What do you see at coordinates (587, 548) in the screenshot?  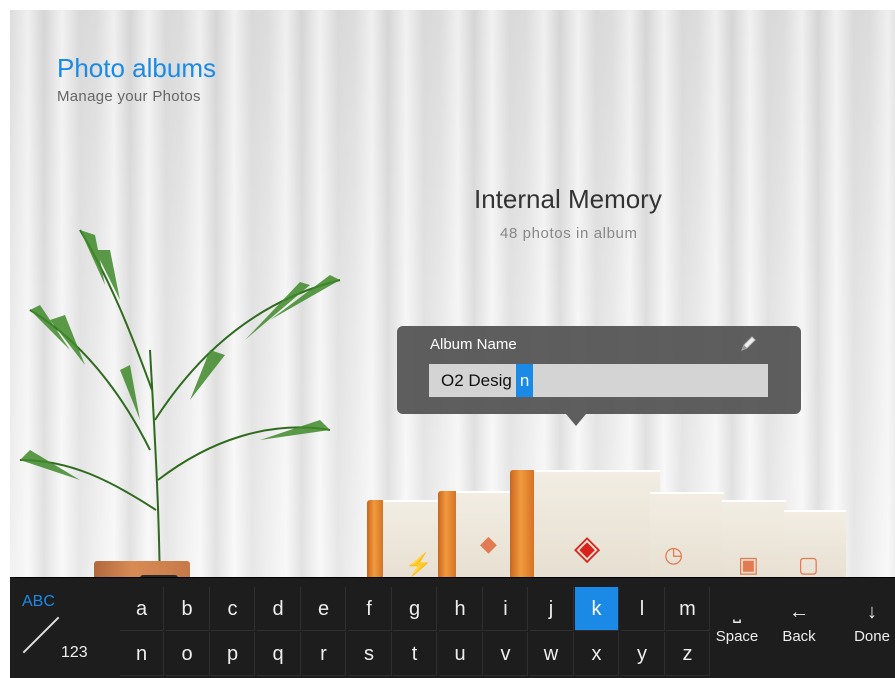 I see `gem-icon: ◈` at bounding box center [587, 548].